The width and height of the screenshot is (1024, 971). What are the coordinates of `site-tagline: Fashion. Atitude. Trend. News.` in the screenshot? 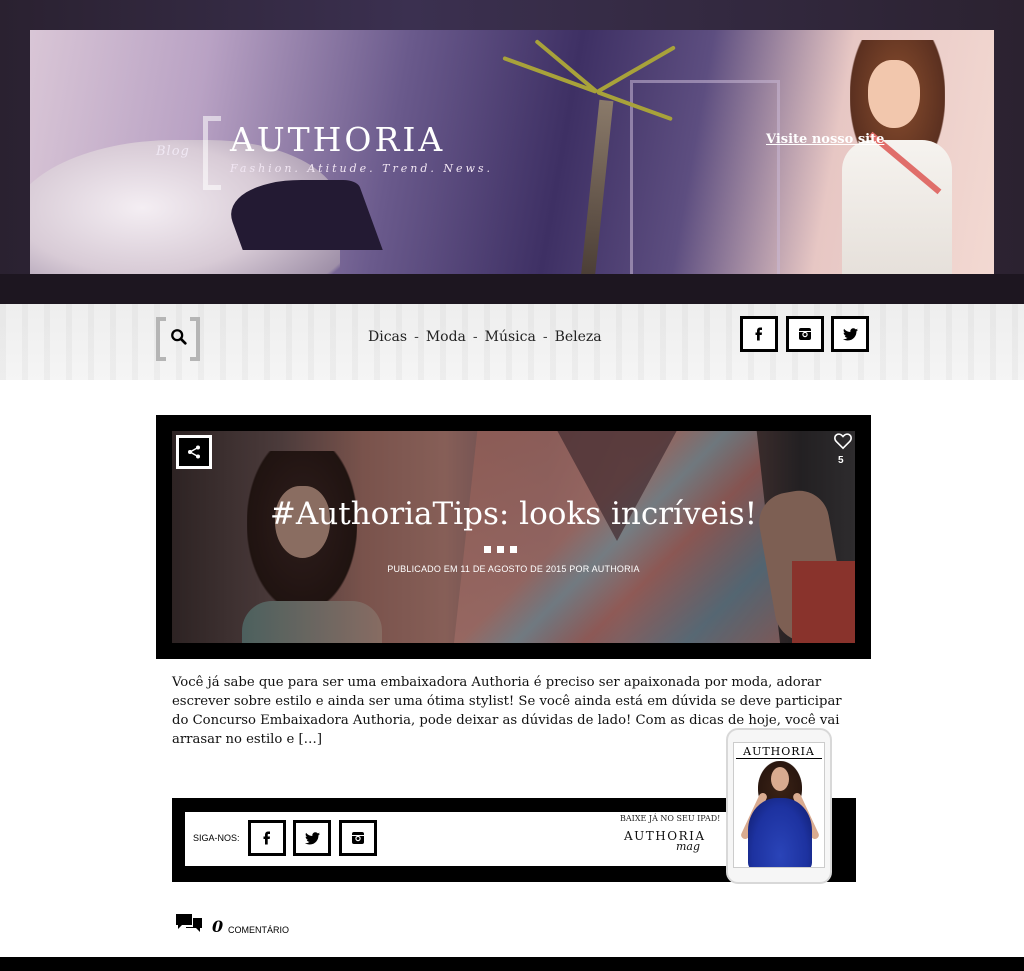 It's located at (362, 168).